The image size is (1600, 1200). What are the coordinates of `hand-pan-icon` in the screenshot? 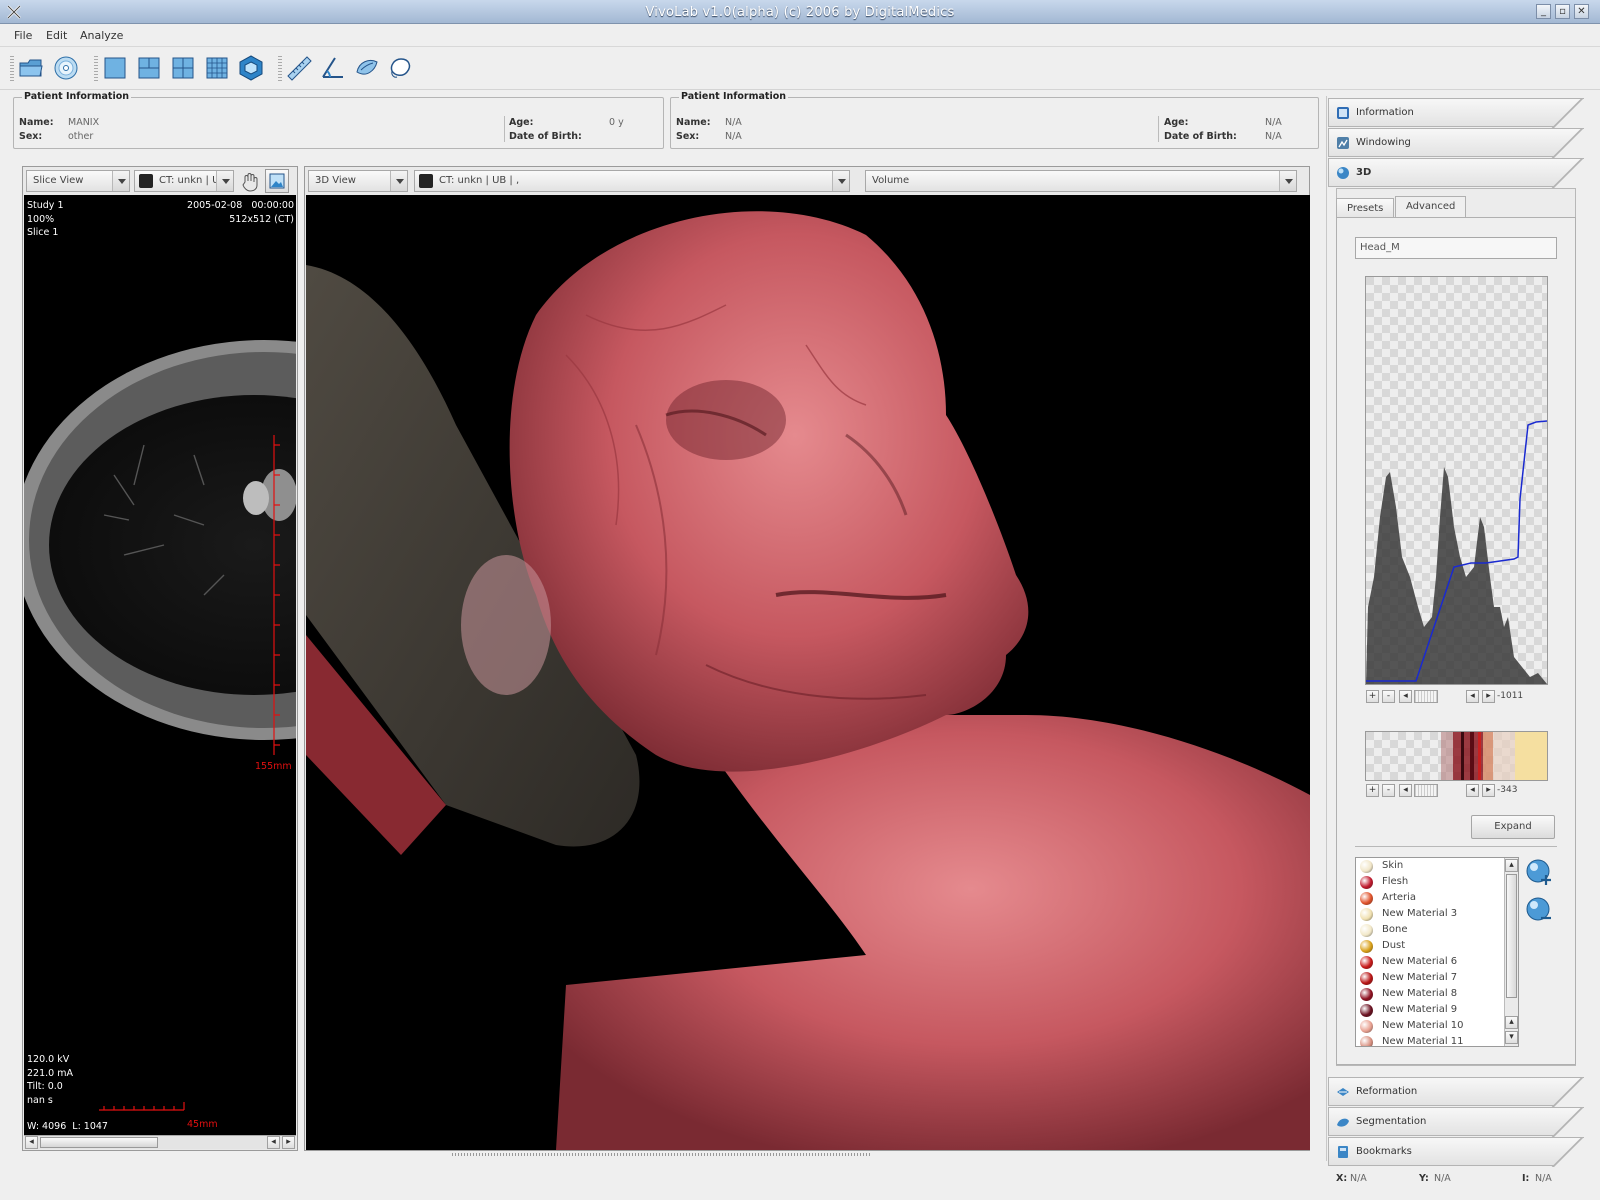 It's located at (250, 181).